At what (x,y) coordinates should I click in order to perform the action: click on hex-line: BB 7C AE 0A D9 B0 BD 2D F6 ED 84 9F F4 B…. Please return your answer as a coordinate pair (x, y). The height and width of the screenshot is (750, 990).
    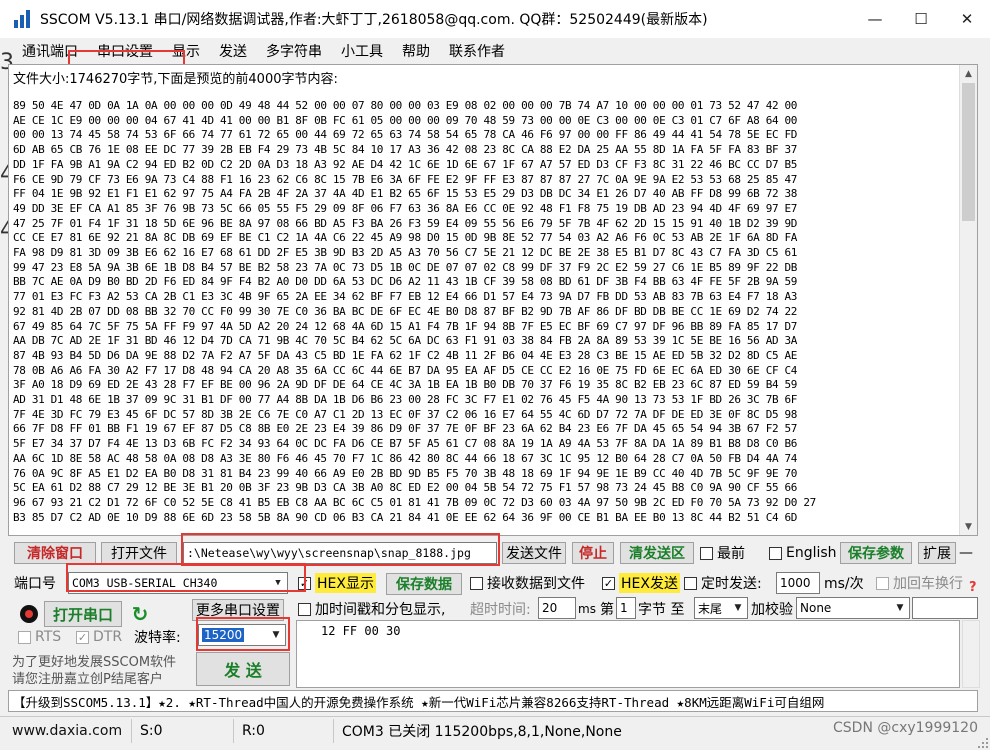
    Looking at the image, I should click on (405, 282).